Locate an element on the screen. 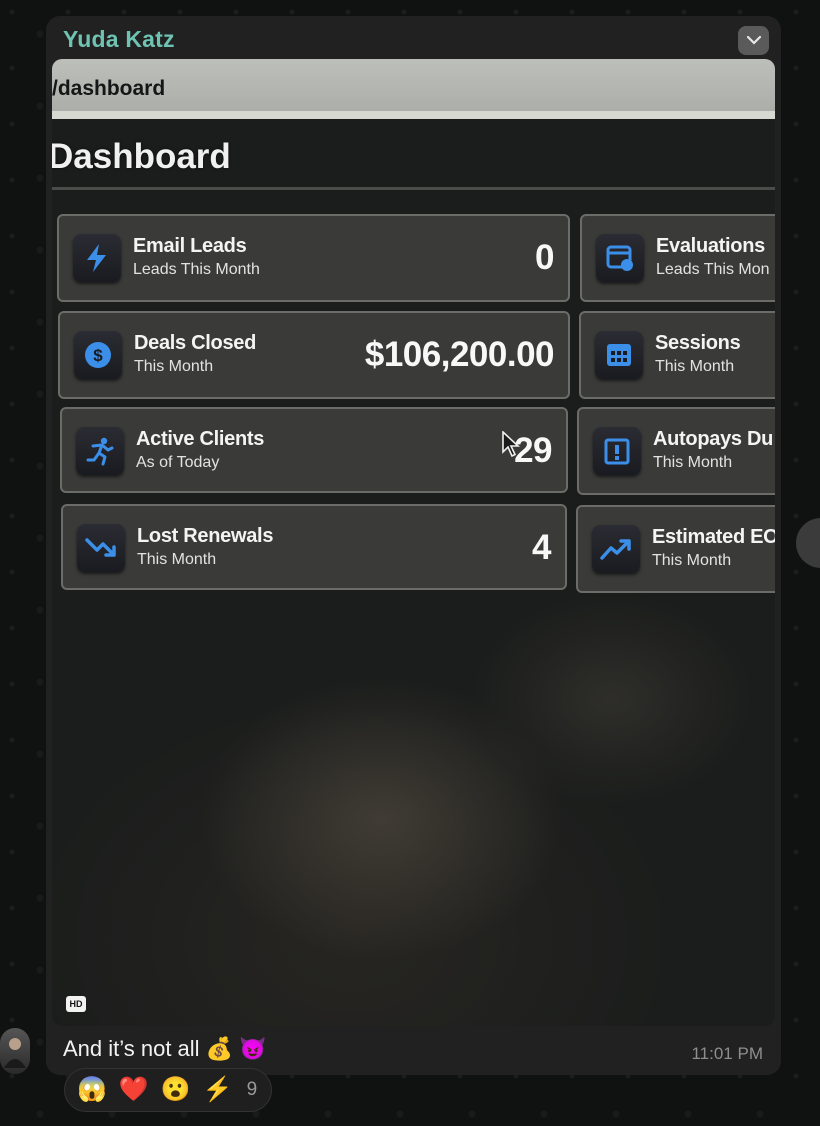  card-lost-renewals: Lost Renewals This Month 4 is located at coordinates (314, 547).